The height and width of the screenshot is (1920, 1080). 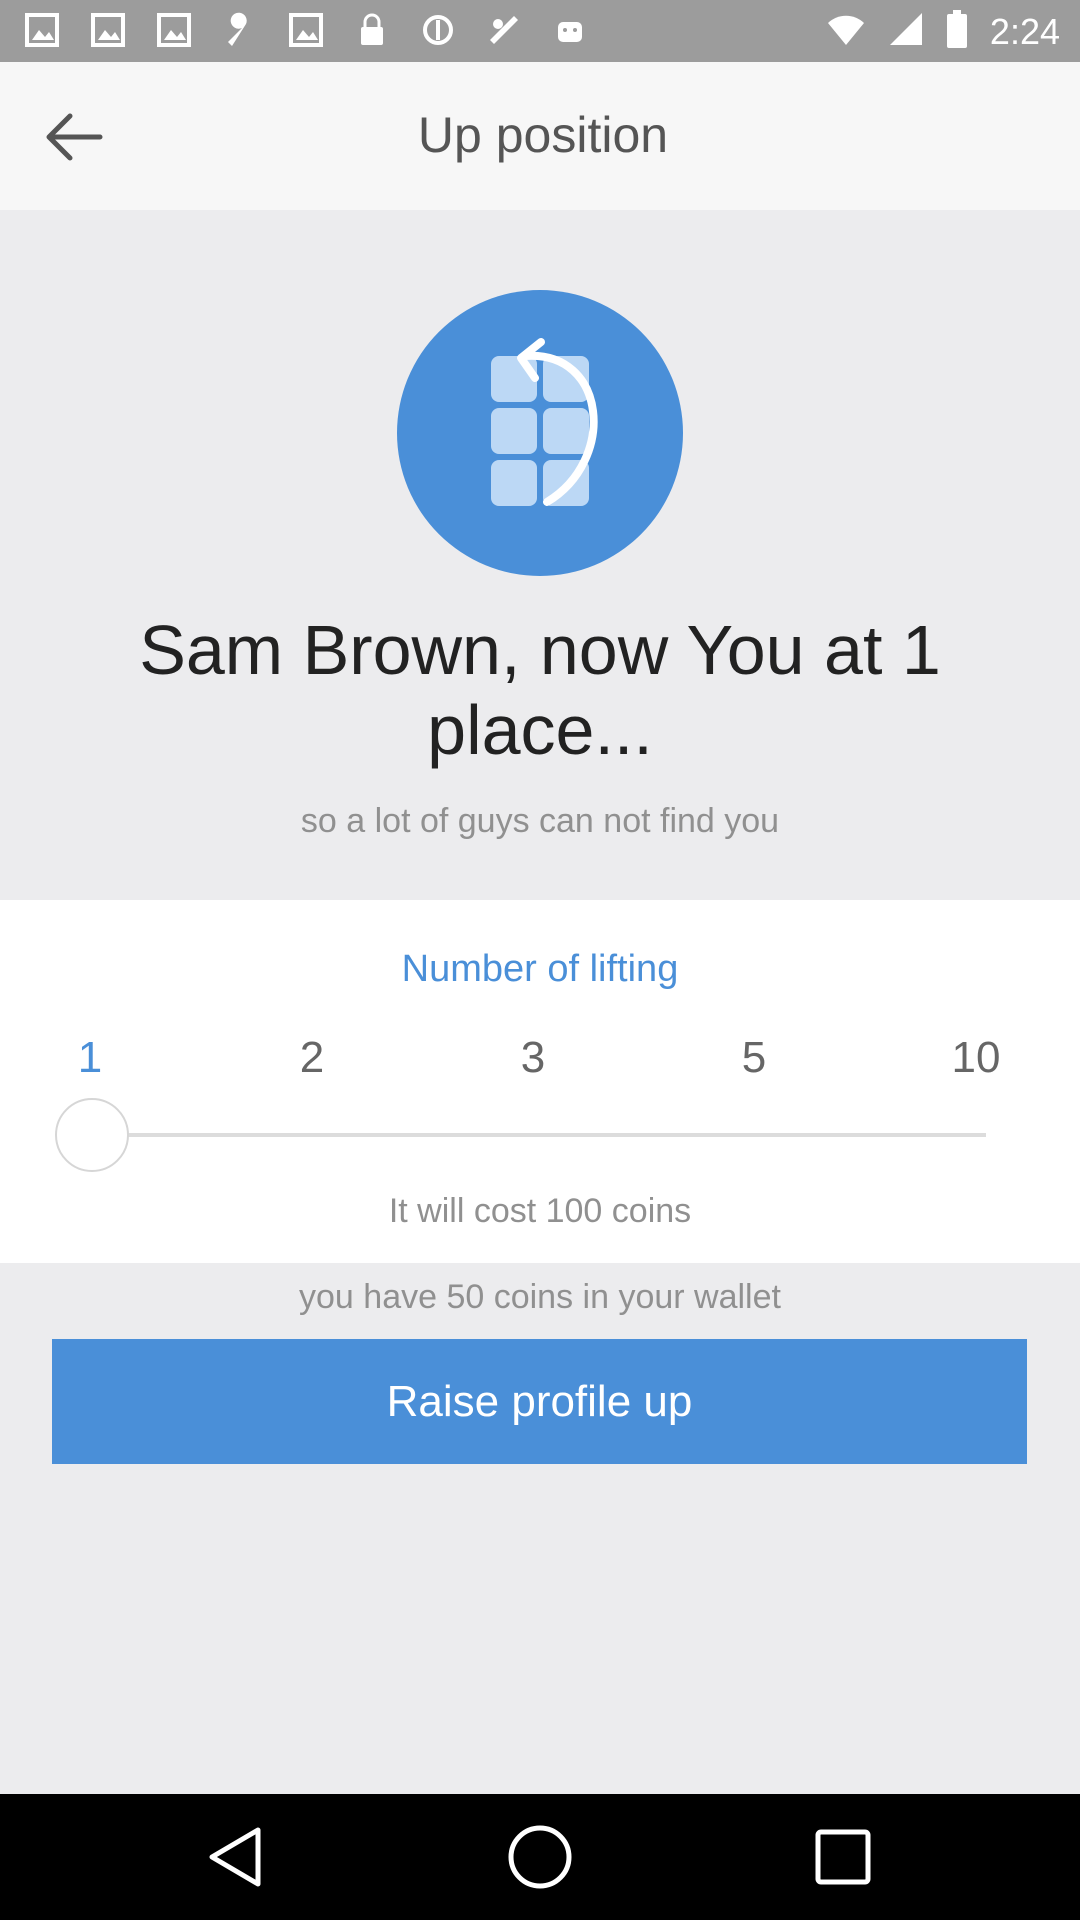 What do you see at coordinates (540, 969) in the screenshot?
I see `lifting-title: Number of lifting` at bounding box center [540, 969].